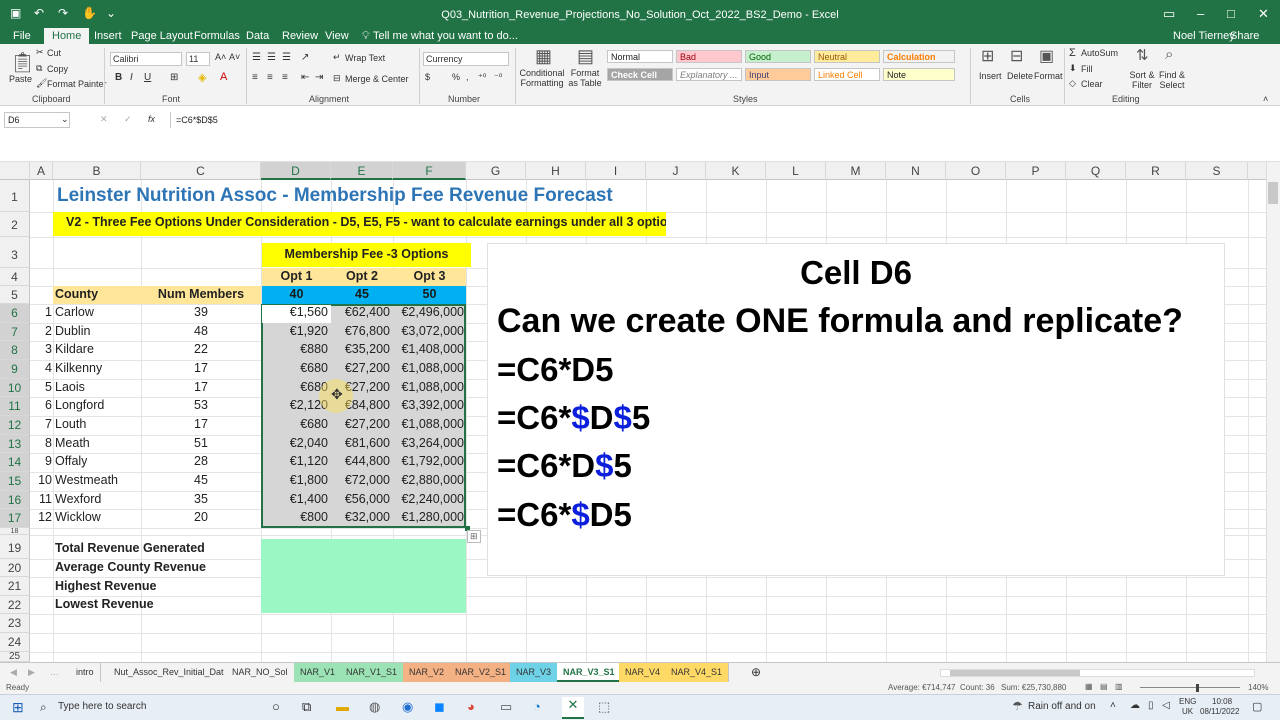  I want to click on taskbar-search-input: Type here to search, so click(102, 706).